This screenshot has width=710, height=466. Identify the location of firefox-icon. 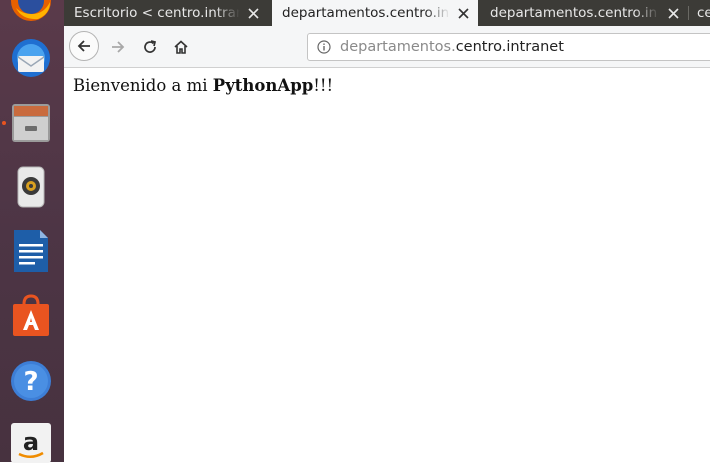
(31, 12).